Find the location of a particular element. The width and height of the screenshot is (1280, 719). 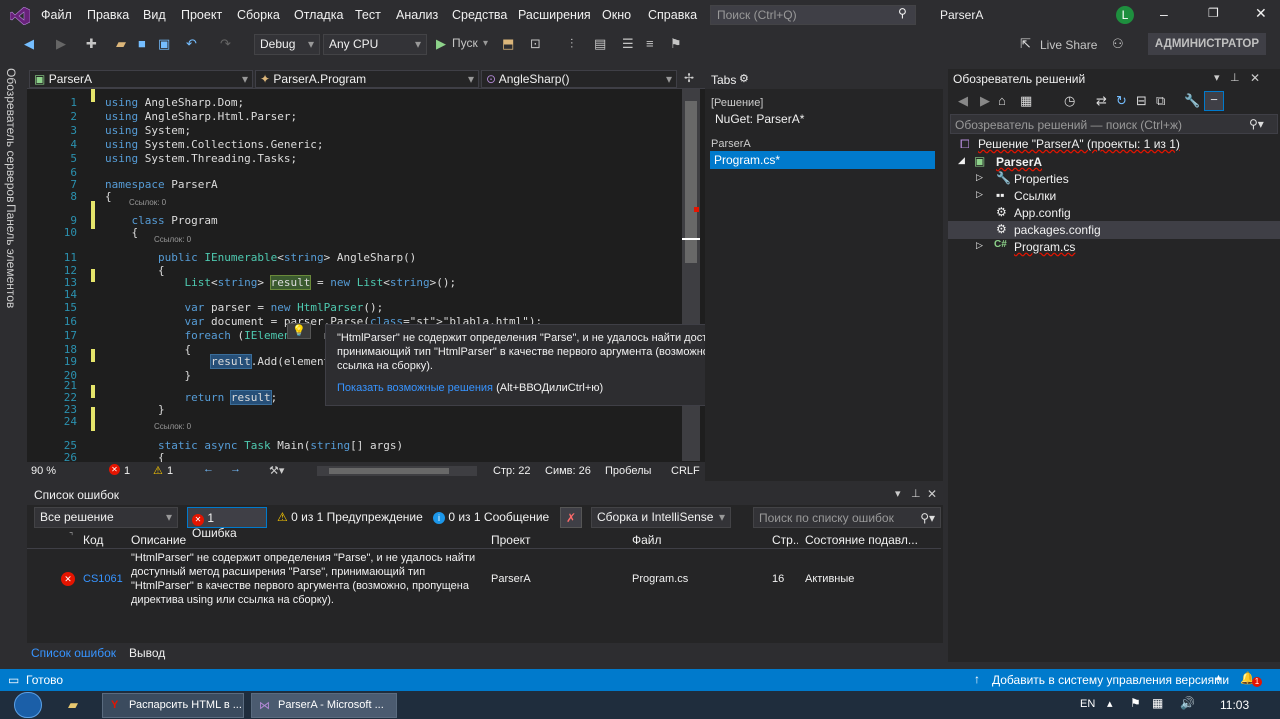

clear-filter-icon: ✗ is located at coordinates (571, 517).